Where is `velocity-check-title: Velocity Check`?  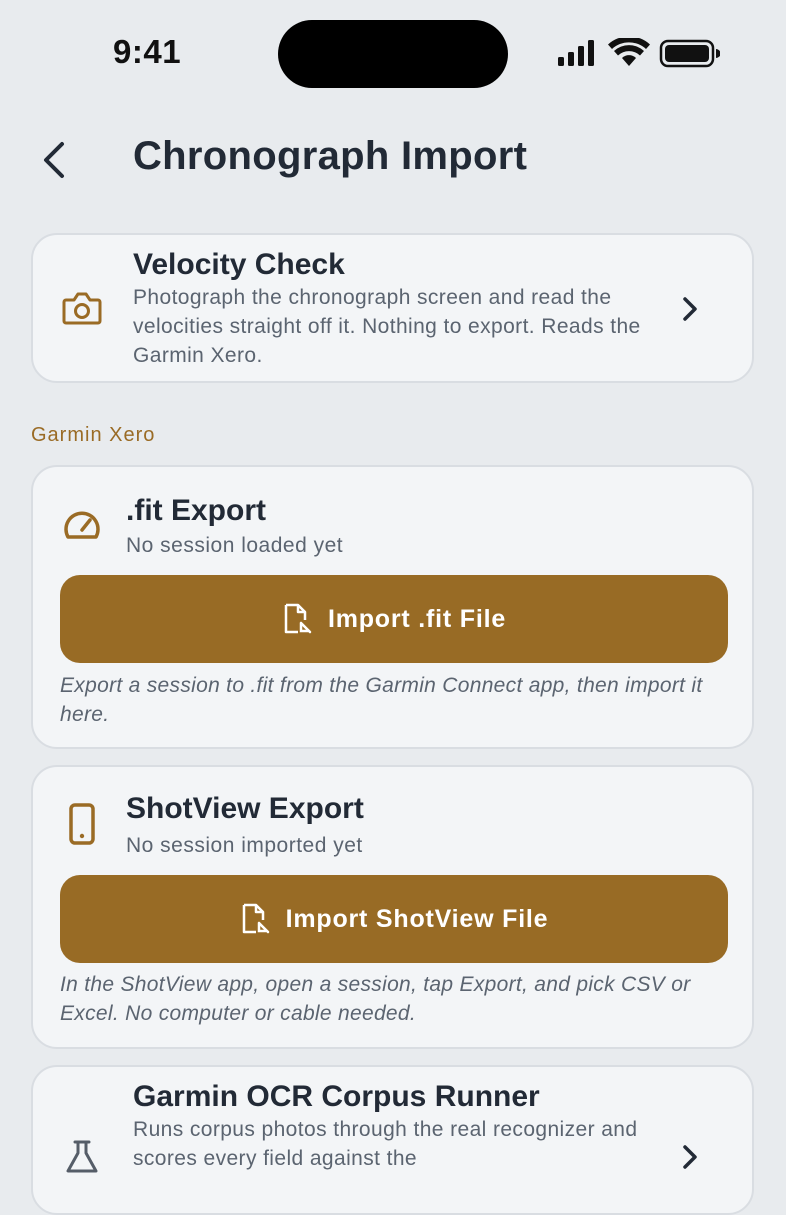
velocity-check-title: Velocity Check is located at coordinates (239, 264).